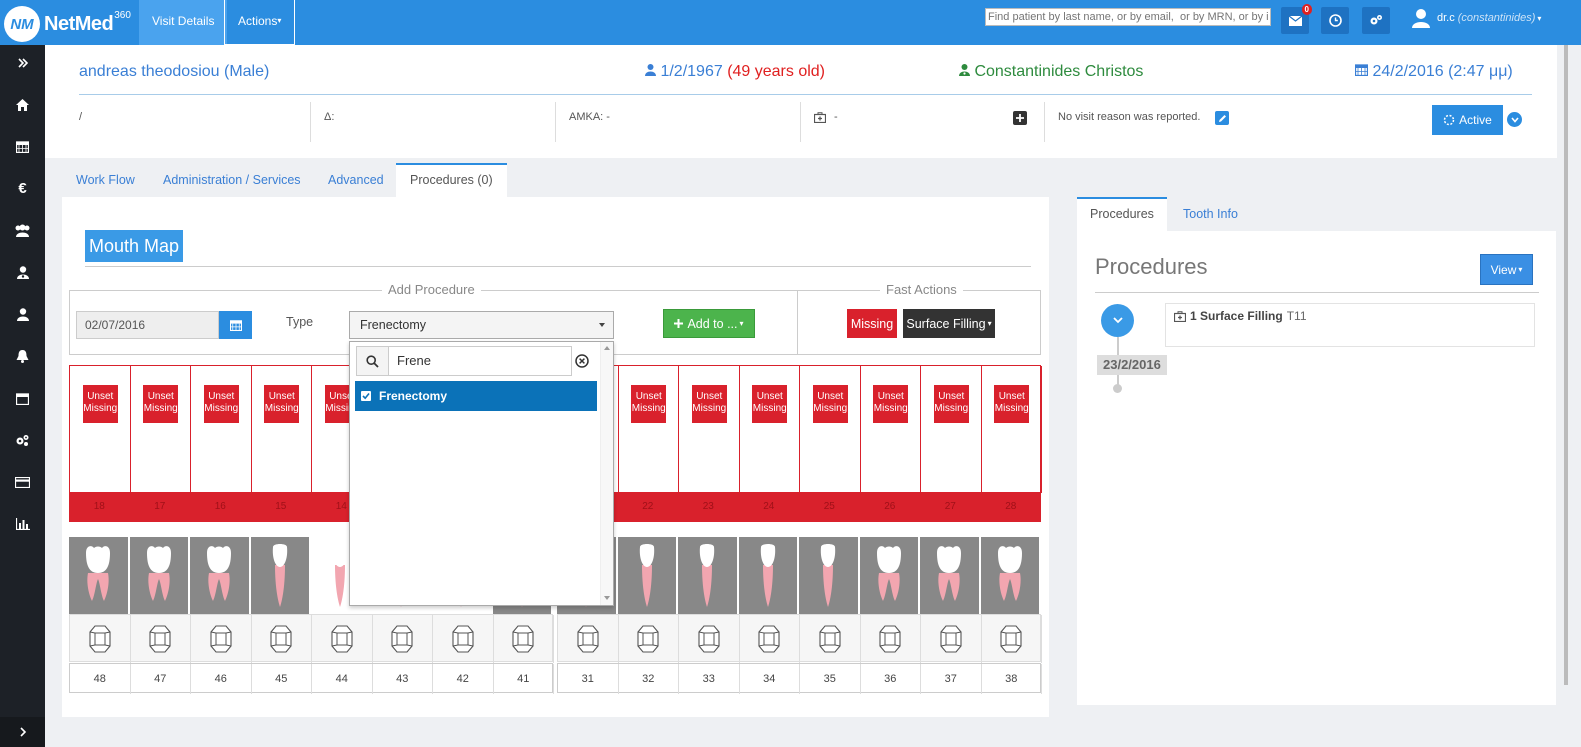  Describe the element at coordinates (22, 356) in the screenshot. I see `sidebar-item-notifications` at that location.